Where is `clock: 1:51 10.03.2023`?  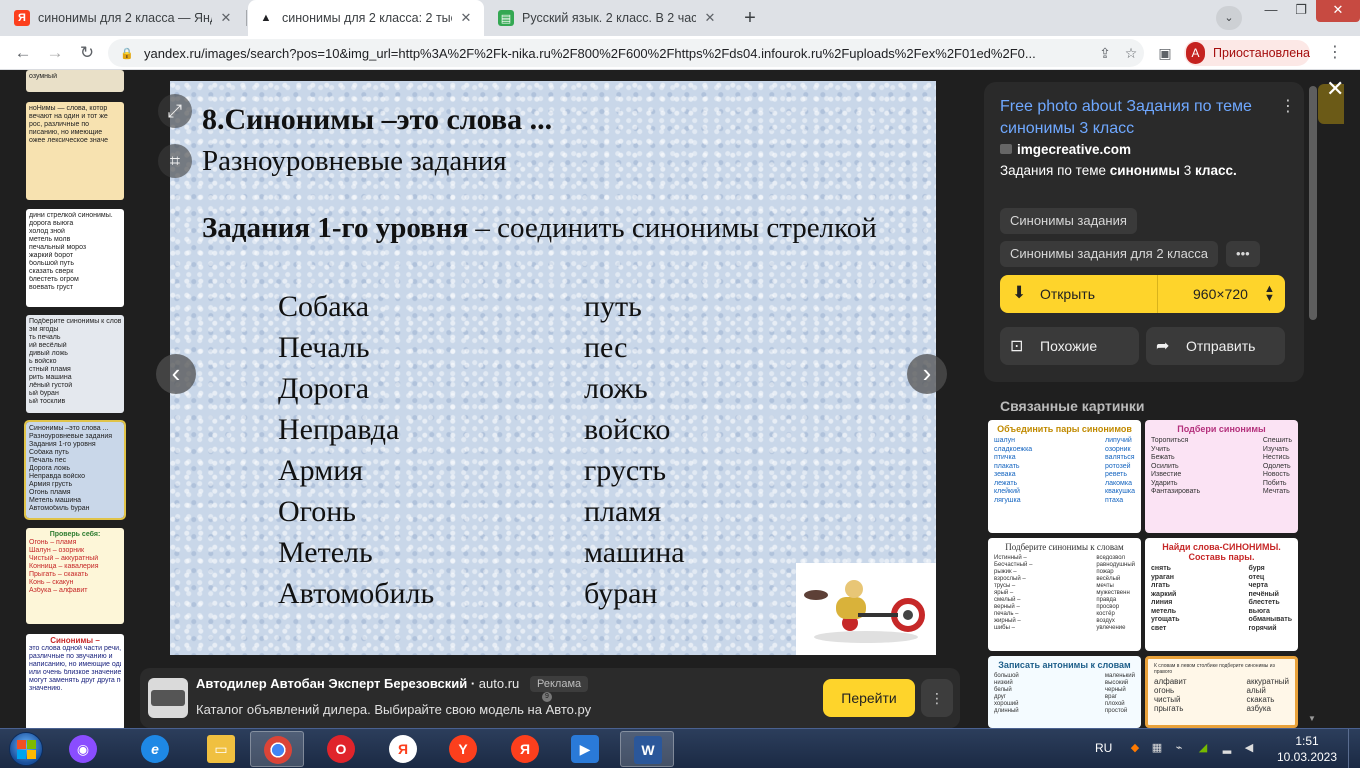
clock: 1:51 10.03.2023 is located at coordinates (1307, 749).